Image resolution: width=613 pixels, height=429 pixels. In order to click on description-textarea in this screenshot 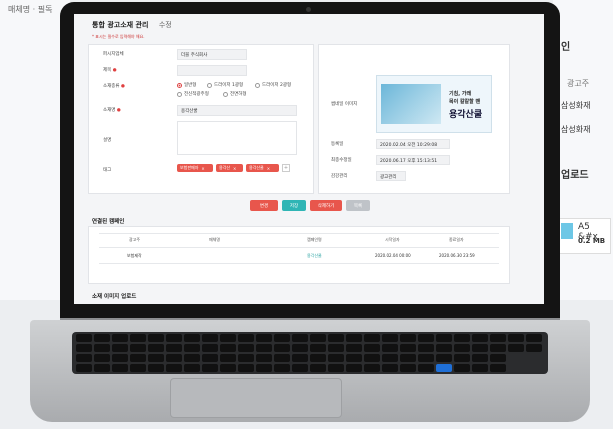, I will do `click(237, 138)`.